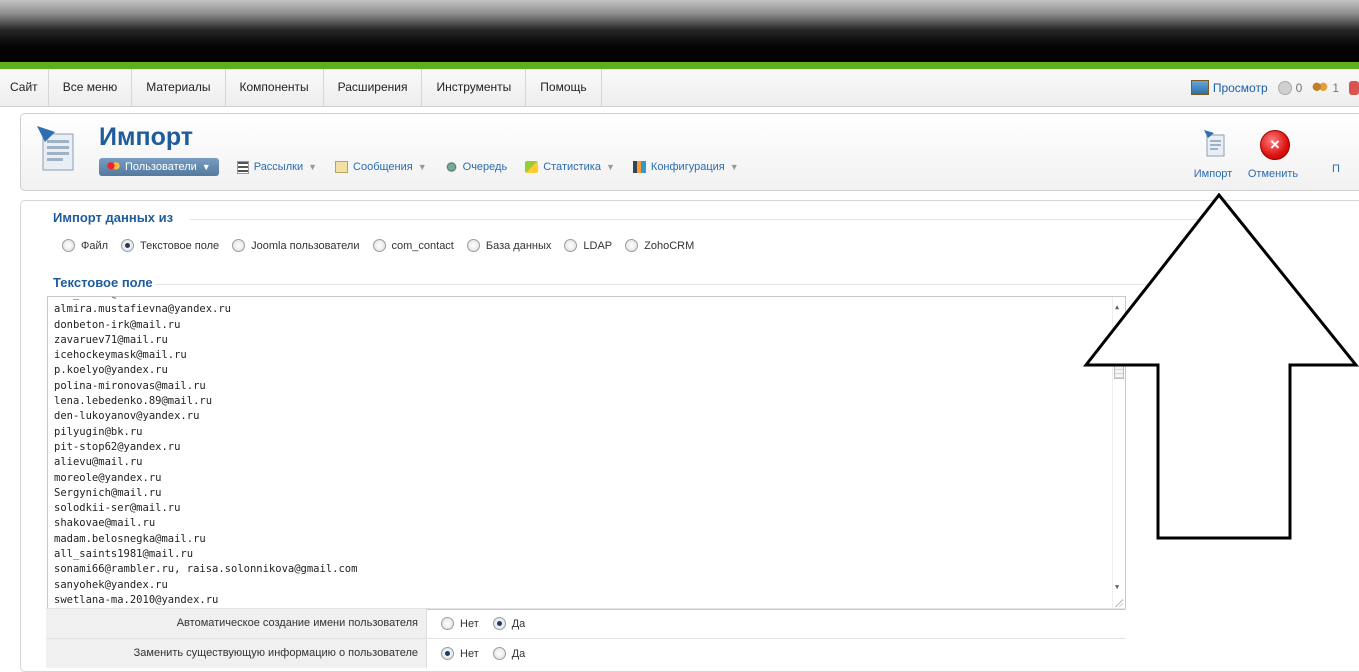 The height and width of the screenshot is (672, 1359). What do you see at coordinates (1240, 87) in the screenshot?
I see `preview-label: Просмотр` at bounding box center [1240, 87].